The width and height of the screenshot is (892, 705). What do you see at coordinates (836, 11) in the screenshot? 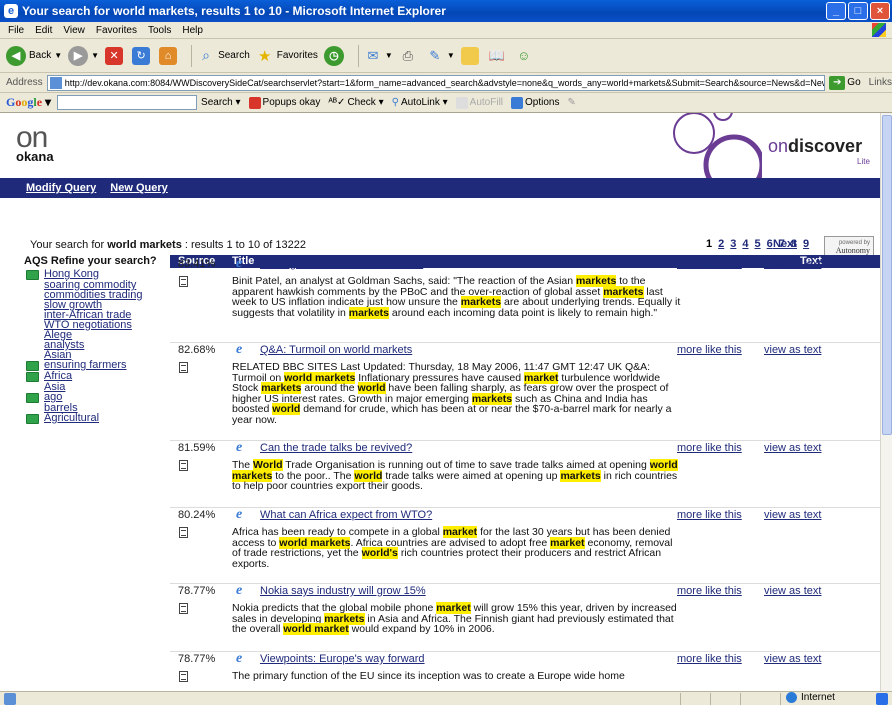
I see `minimize-button: _` at bounding box center [836, 11].